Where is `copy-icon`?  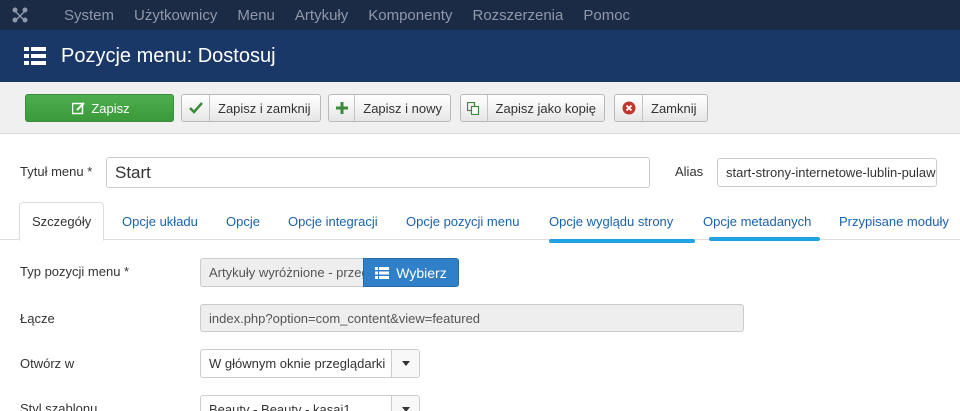
copy-icon is located at coordinates (474, 108).